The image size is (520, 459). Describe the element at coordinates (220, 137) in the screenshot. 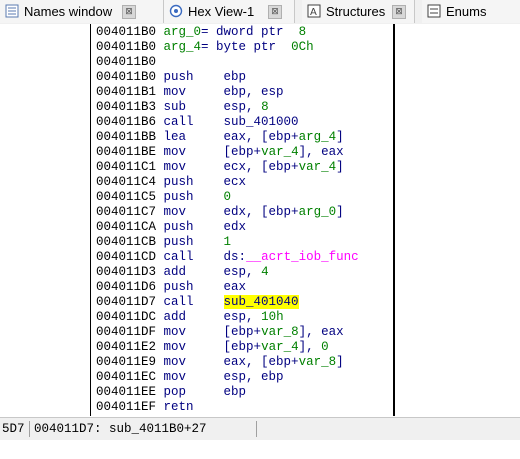

I see `code-line: 004011BB lea eax, [ebp+arg_4]` at that location.